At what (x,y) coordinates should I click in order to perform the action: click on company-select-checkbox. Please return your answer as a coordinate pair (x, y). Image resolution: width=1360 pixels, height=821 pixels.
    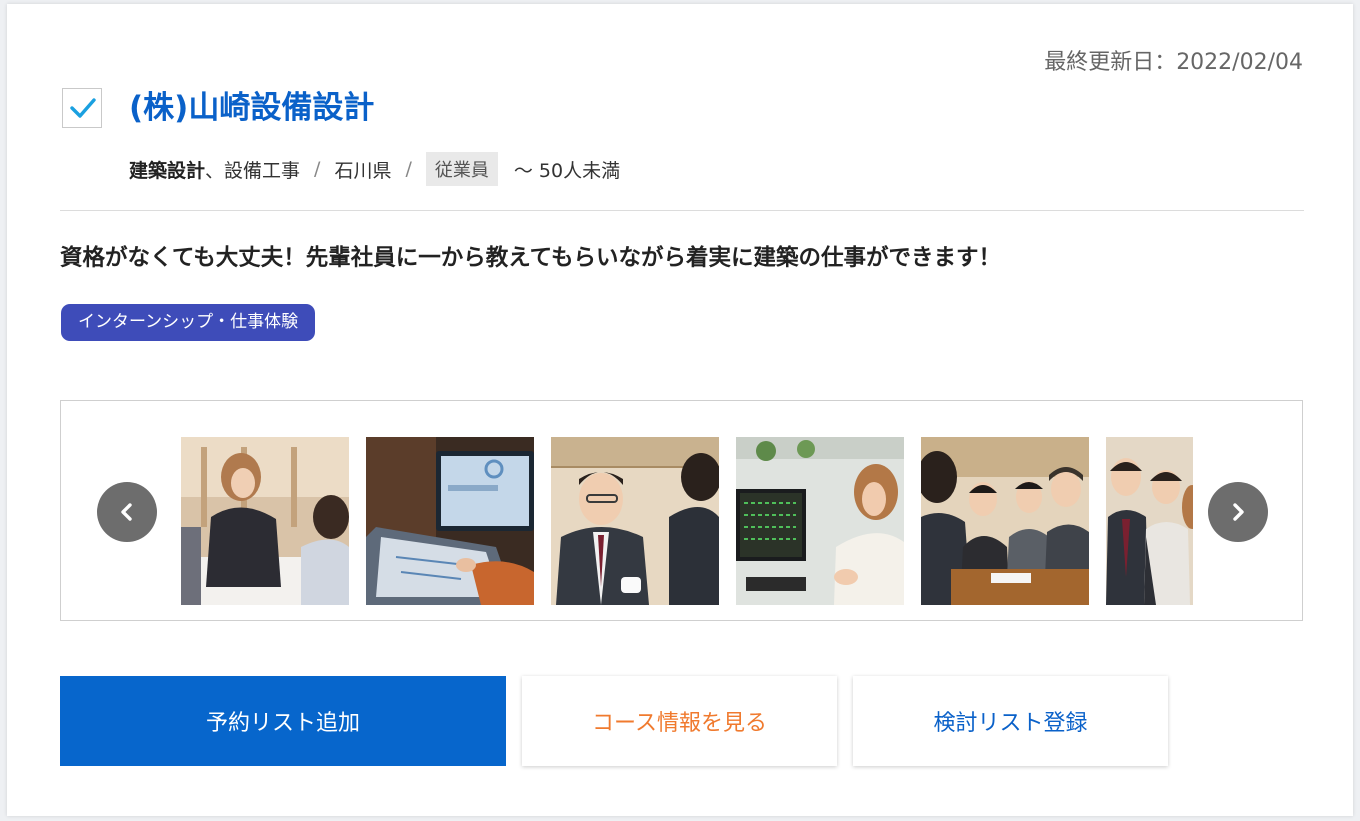
    Looking at the image, I should click on (82, 108).